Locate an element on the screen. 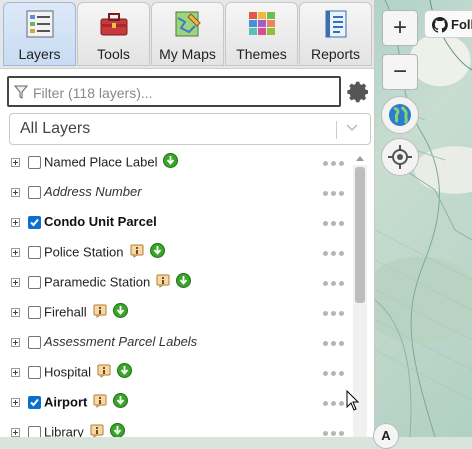  panel-tab-bar: Layers Tools My Maps Themes Reports is located at coordinates (187, 34).